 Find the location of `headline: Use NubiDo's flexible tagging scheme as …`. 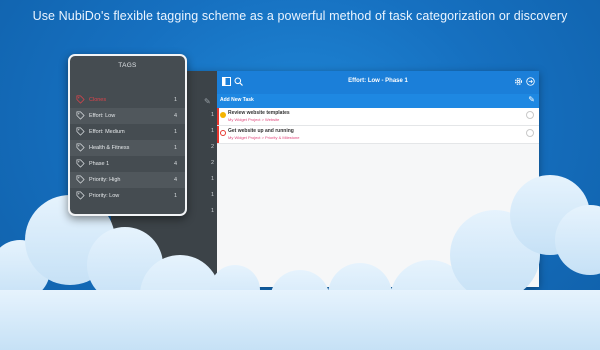

headline: Use NubiDo's flexible tagging scheme as … is located at coordinates (300, 16).